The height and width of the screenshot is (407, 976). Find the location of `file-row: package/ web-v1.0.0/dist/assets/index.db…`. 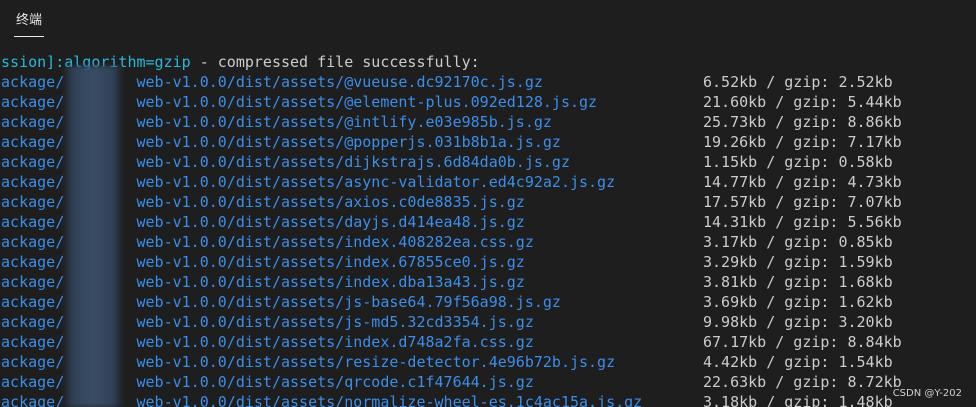

file-row: package/ web-v1.0.0/dist/assets/index.db… is located at coordinates (488, 282).